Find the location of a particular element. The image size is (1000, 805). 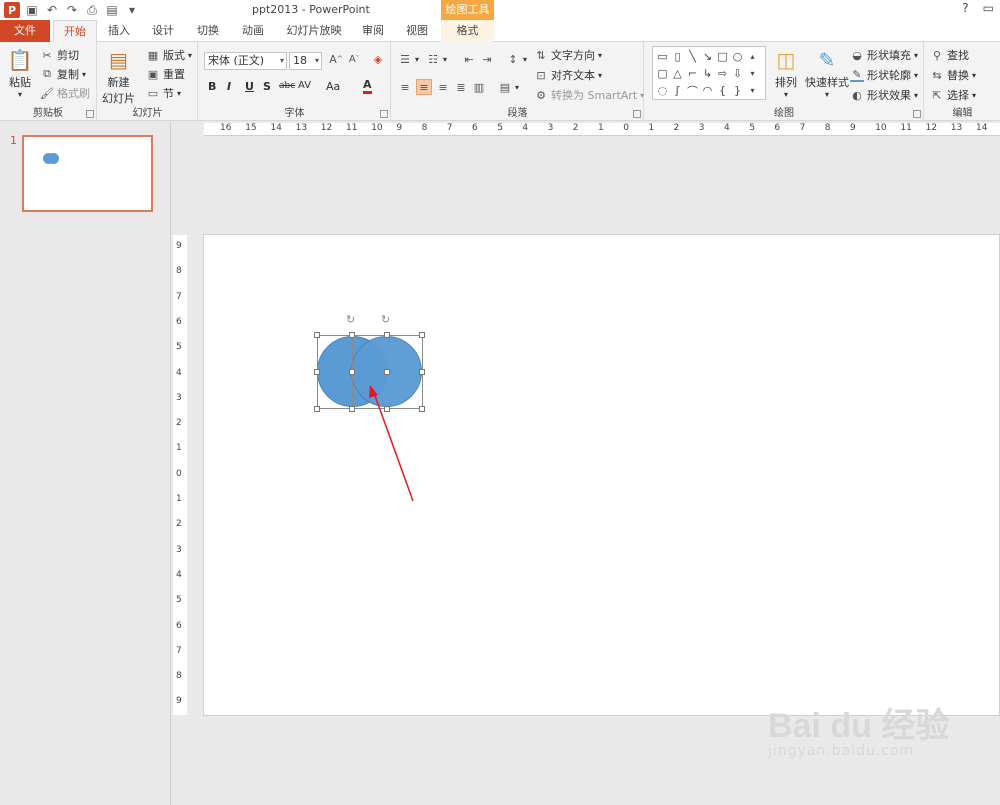

line-shape-icon: ╲ is located at coordinates (692, 56).